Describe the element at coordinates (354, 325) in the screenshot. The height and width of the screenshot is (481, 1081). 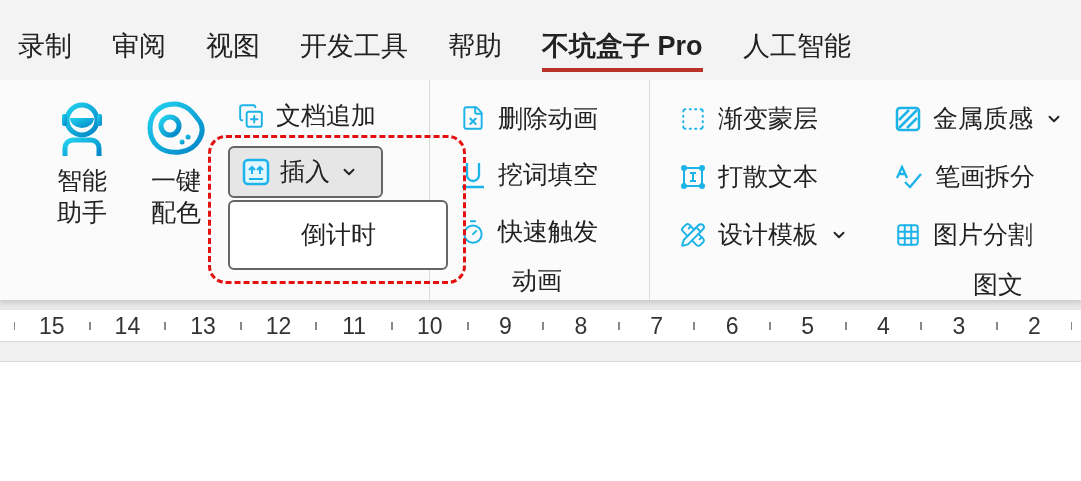
I see `ruler-number: 11` at that location.